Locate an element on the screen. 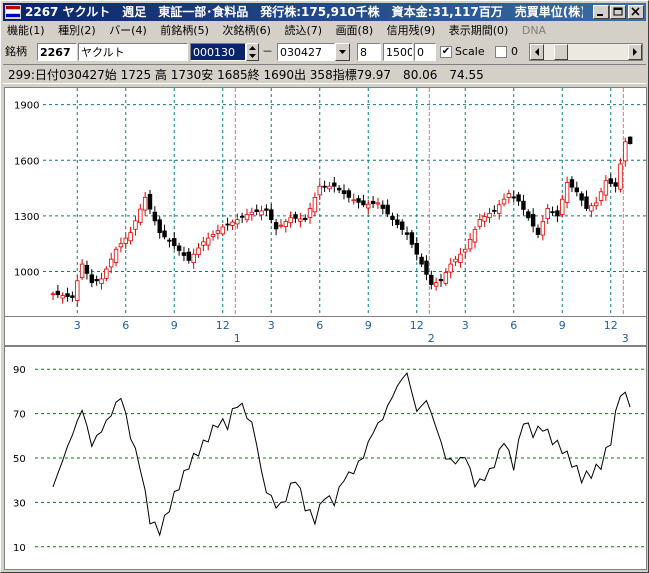  scale-checkbox: ✔ is located at coordinates (446, 52).